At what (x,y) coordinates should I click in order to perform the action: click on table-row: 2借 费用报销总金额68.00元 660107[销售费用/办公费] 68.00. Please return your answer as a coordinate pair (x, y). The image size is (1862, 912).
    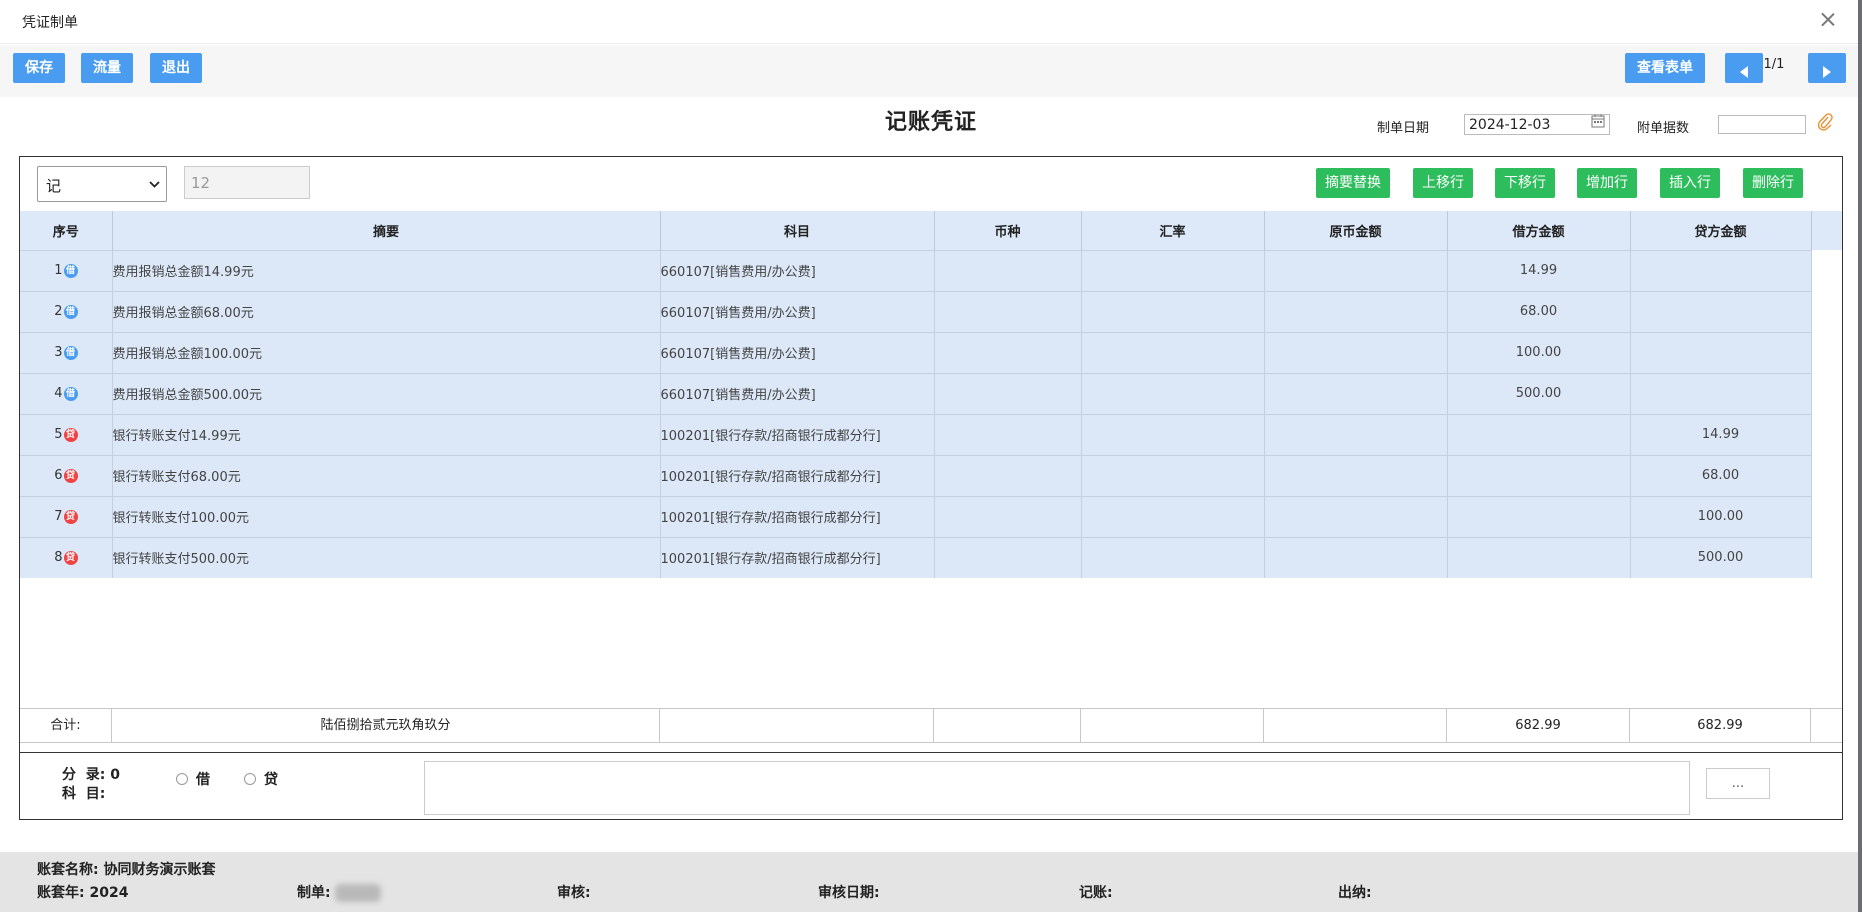
    Looking at the image, I should click on (916, 311).